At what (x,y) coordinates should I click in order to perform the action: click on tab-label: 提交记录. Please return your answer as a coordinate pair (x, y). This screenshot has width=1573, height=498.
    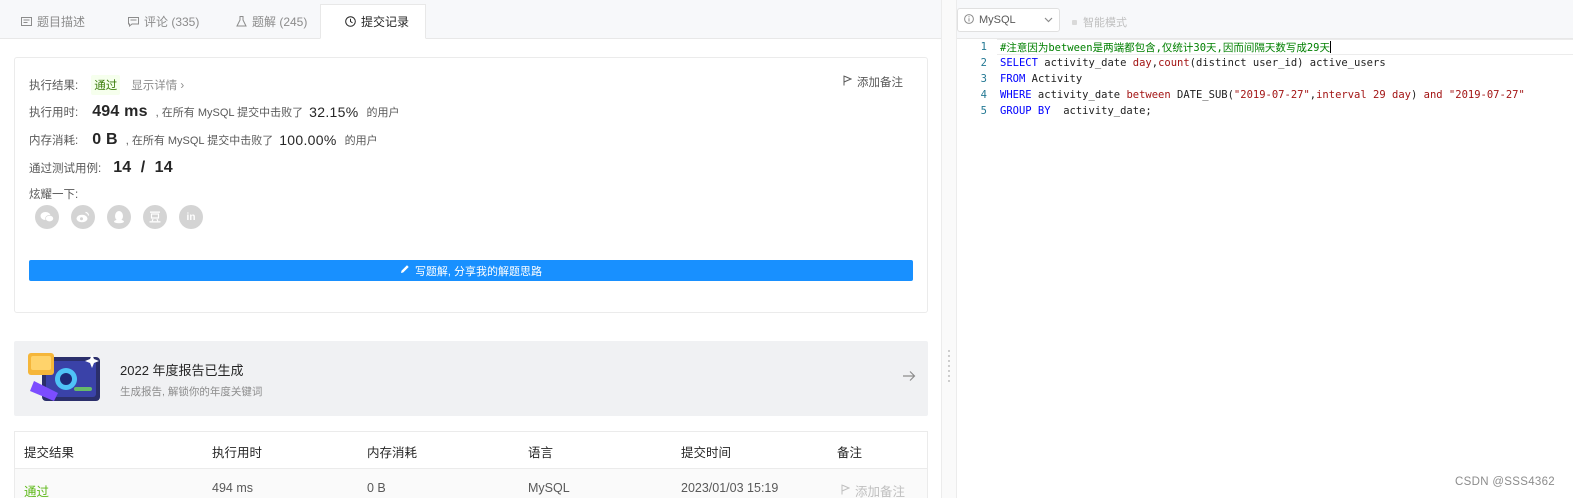
    Looking at the image, I should click on (385, 22).